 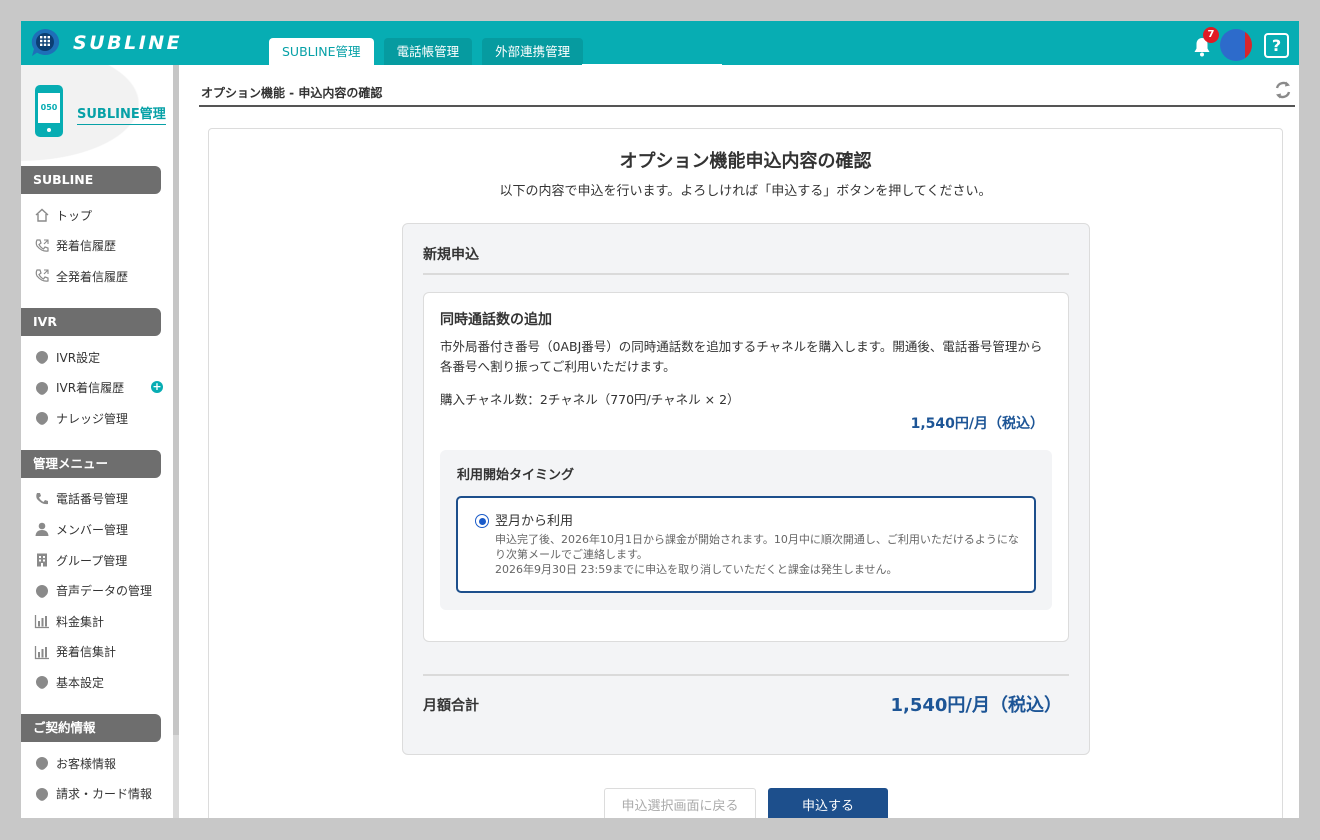 What do you see at coordinates (80, 621) in the screenshot?
I see `sidebar-item-label: 料金集計` at bounding box center [80, 621].